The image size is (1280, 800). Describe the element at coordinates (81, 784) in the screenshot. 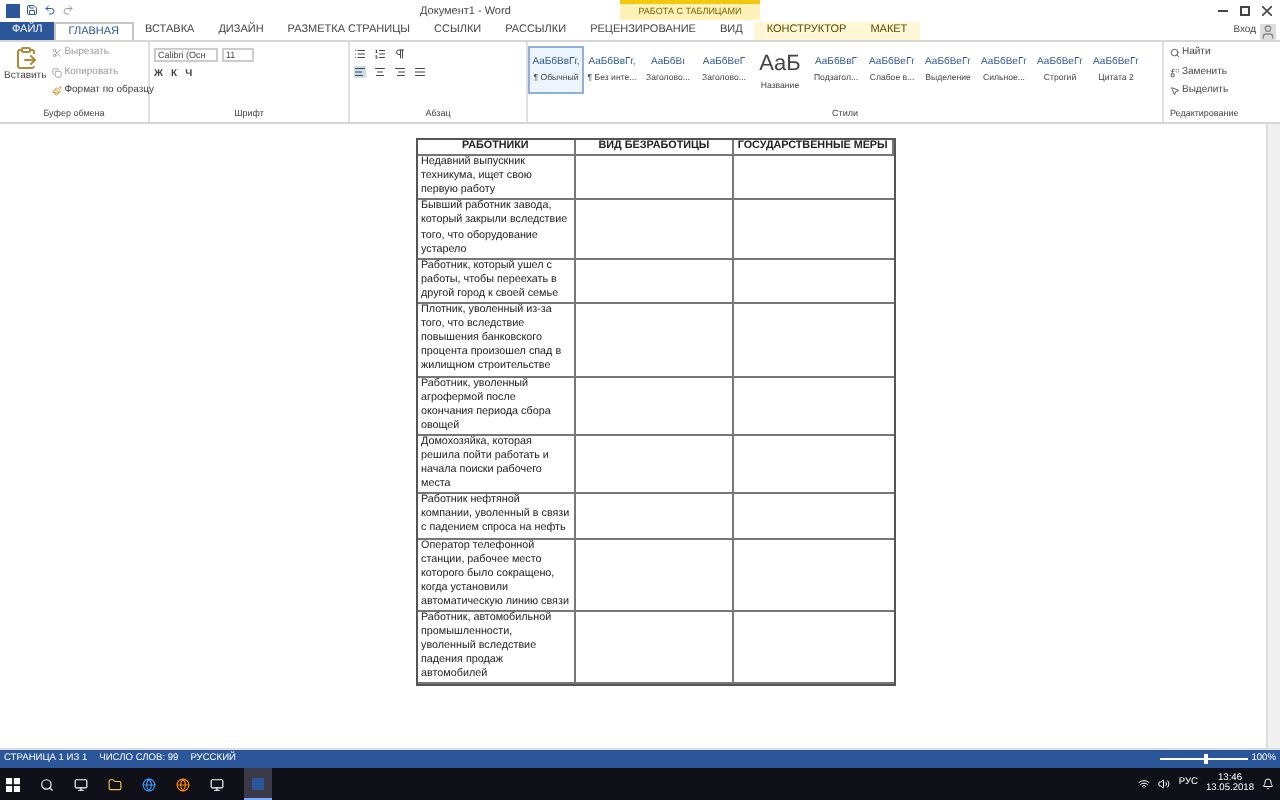

I see `task-view-icon` at that location.